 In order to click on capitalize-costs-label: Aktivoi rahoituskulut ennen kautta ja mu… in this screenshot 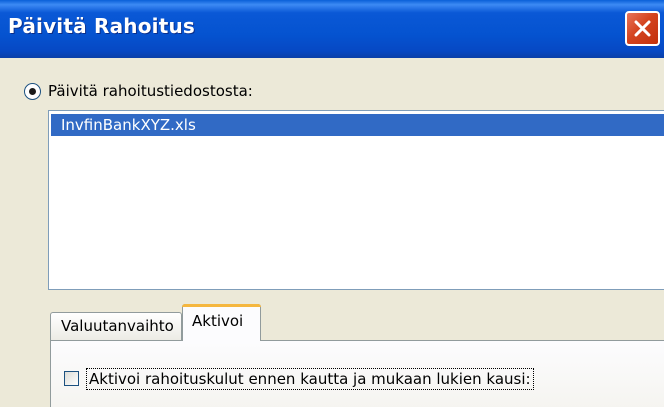, I will do `click(310, 379)`.